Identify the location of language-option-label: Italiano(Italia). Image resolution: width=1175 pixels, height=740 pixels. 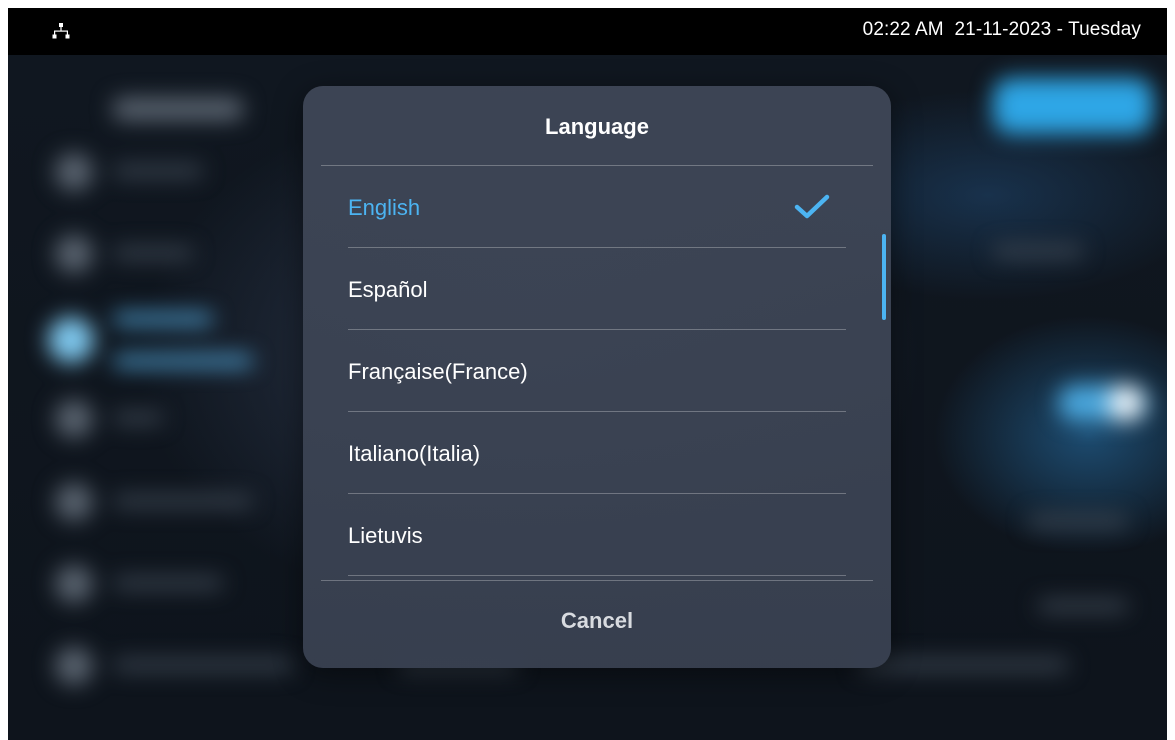
(414, 453).